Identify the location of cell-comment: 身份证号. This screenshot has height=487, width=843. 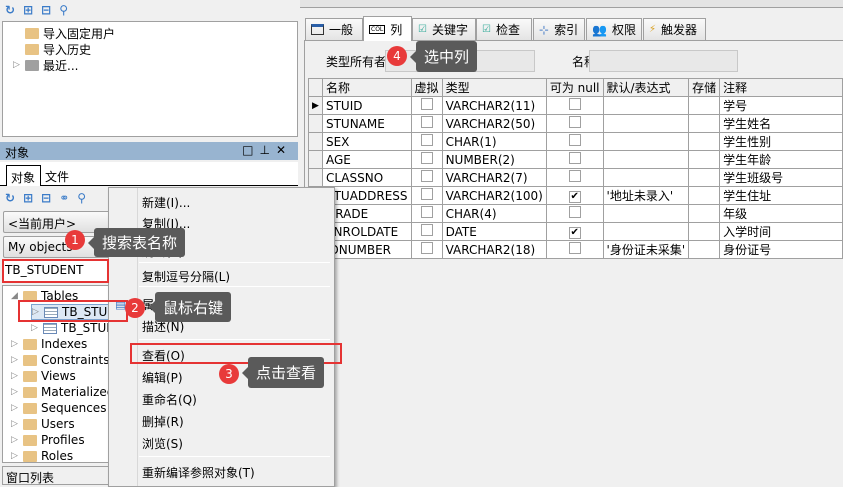
(781, 249).